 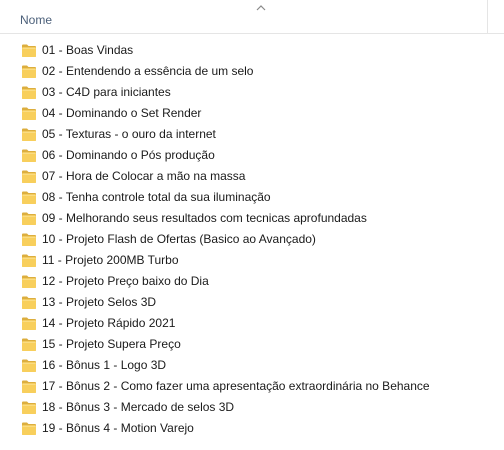 What do you see at coordinates (118, 428) in the screenshot?
I see `folder-name: 19 - Bônus 4 - Motion Varejo` at bounding box center [118, 428].